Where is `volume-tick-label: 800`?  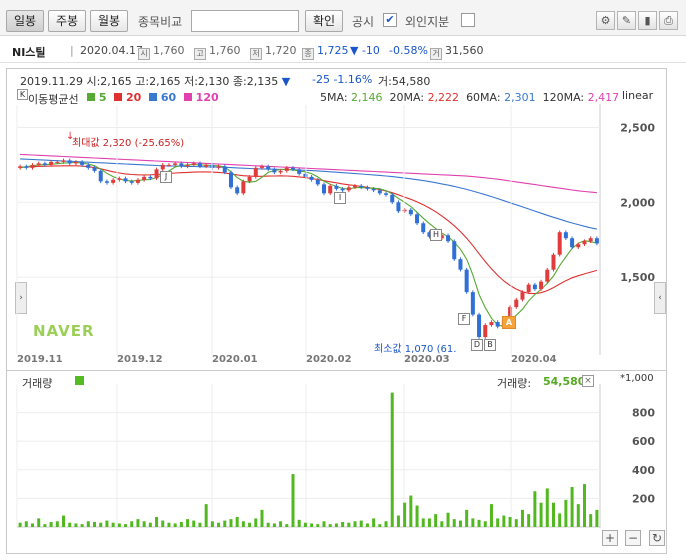 volume-tick-label: 800 is located at coordinates (643, 413).